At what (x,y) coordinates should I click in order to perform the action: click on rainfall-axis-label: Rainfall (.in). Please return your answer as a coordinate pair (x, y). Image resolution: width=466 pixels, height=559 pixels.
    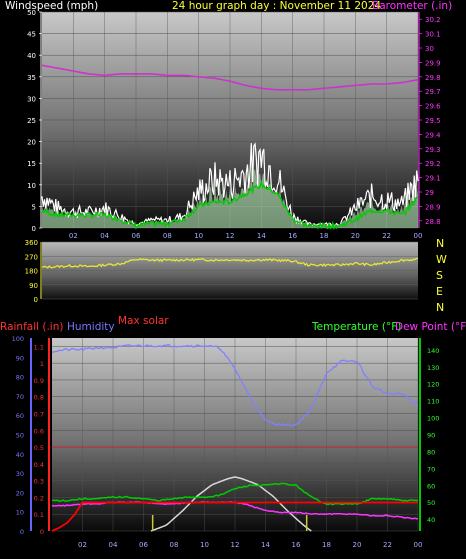
    Looking at the image, I should click on (31, 327).